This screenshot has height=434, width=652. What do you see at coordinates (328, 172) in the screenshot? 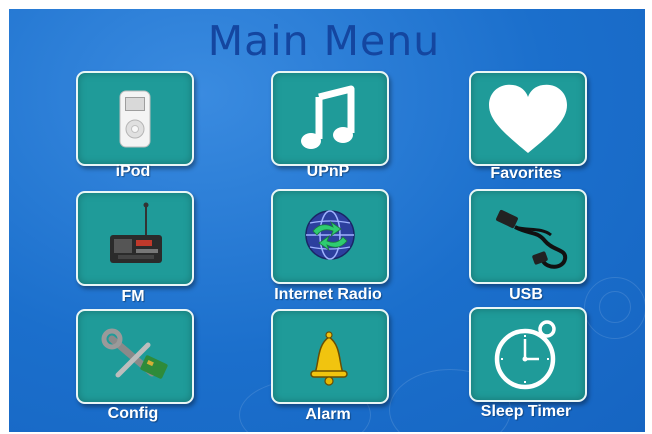
I see `menu-label-upnp: UPnP` at bounding box center [328, 172].